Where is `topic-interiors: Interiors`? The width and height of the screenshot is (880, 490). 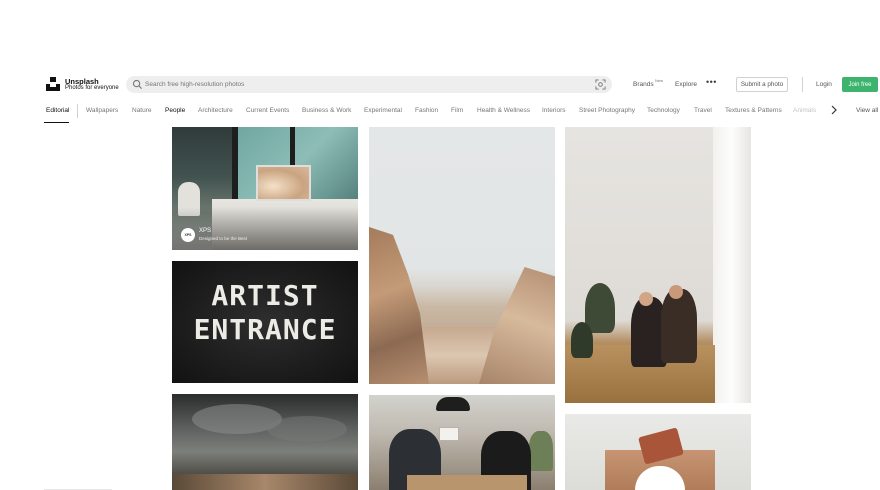 topic-interiors: Interiors is located at coordinates (553, 110).